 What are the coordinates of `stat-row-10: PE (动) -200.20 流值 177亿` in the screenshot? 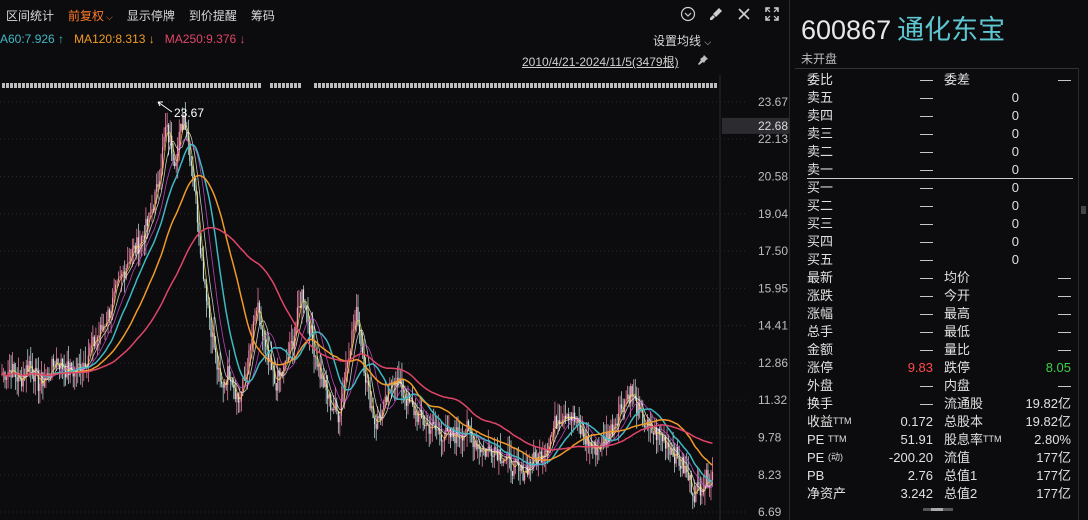 It's located at (940, 458).